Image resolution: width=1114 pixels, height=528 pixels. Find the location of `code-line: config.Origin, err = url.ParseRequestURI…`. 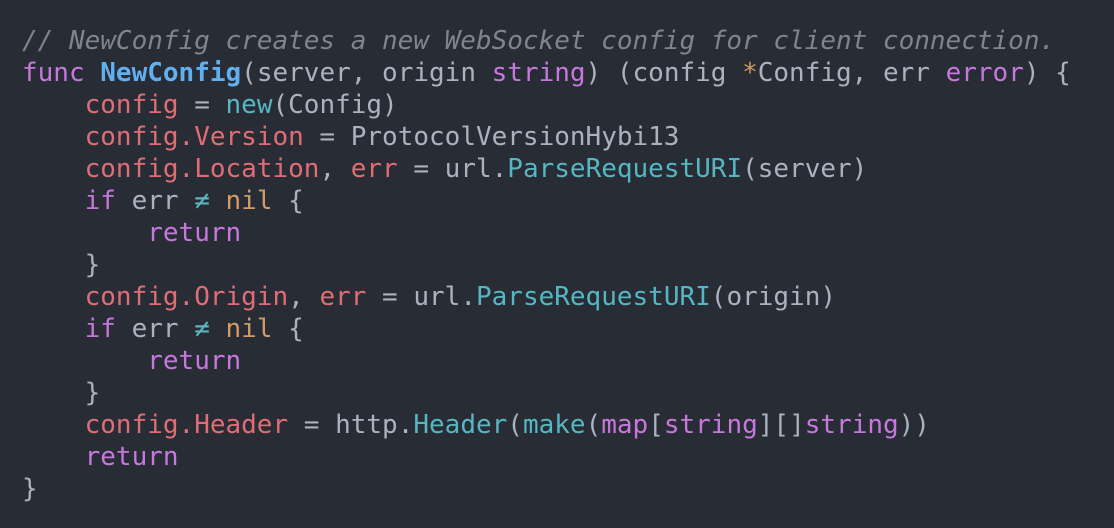

code-line: config.Origin, err = url.ParseRequestURI… is located at coordinates (546, 297).